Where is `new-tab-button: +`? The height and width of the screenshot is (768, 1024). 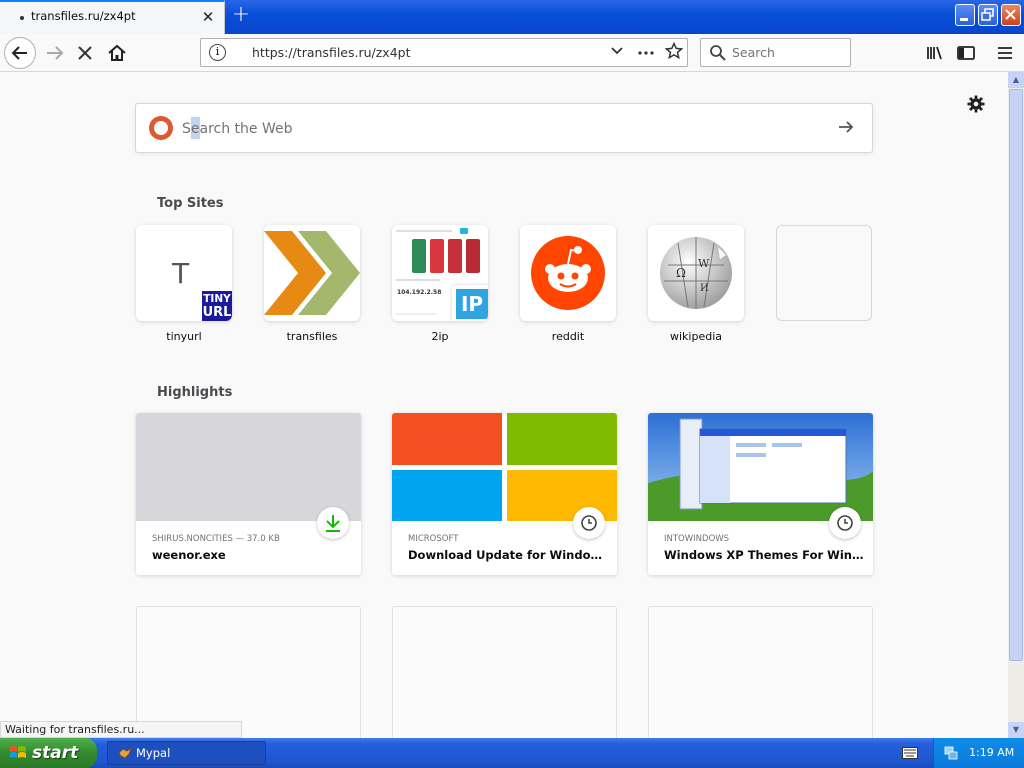
new-tab-button: + is located at coordinates (241, 16).